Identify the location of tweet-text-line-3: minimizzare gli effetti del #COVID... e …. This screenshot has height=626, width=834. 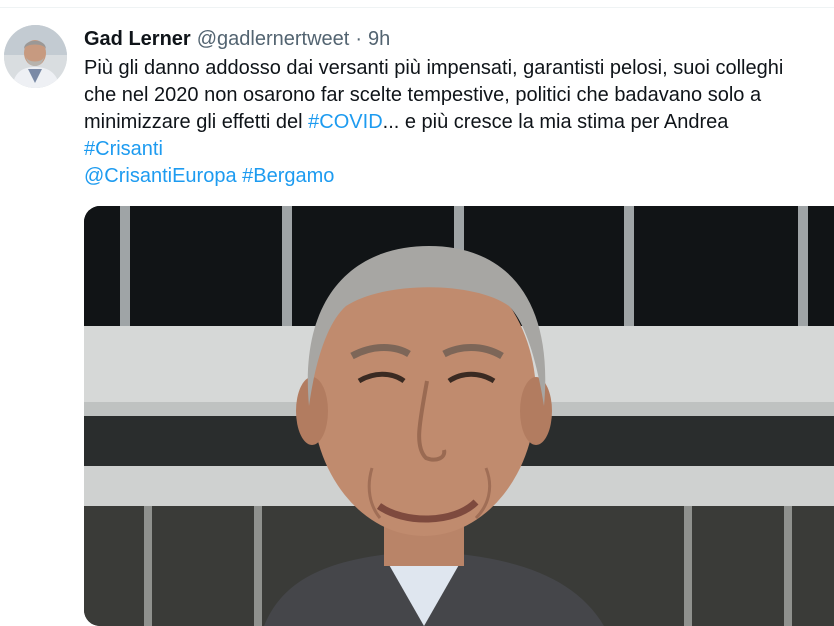
(459, 122).